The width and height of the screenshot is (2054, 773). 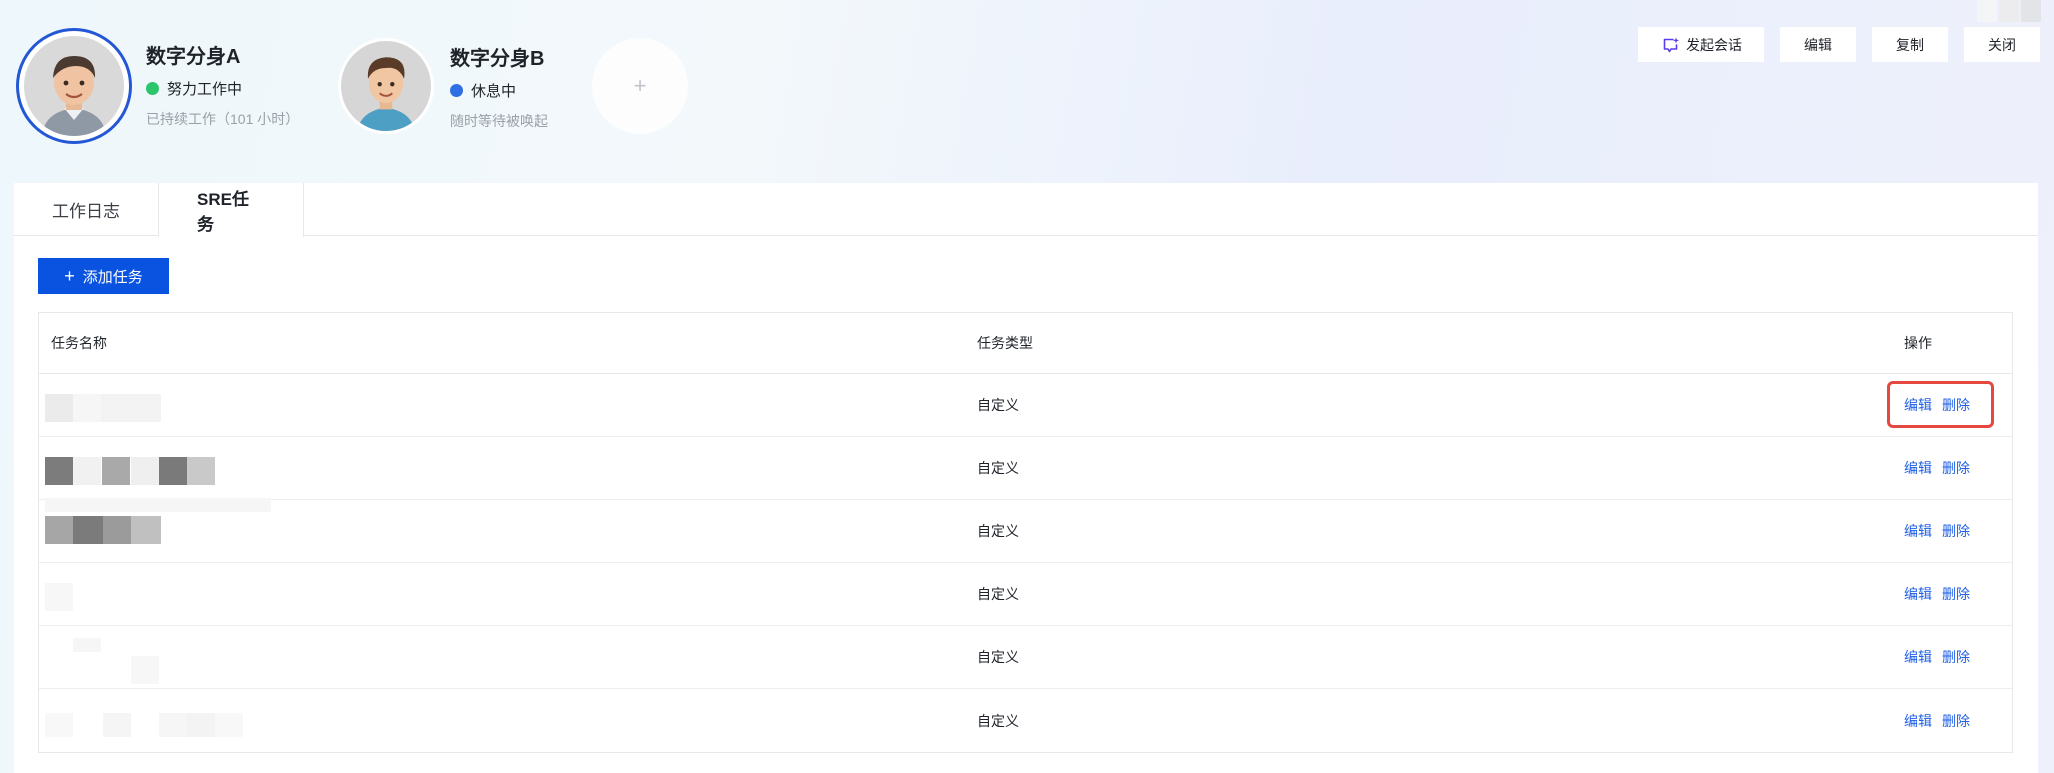 I want to click on add-agent-button: +, so click(x=640, y=86).